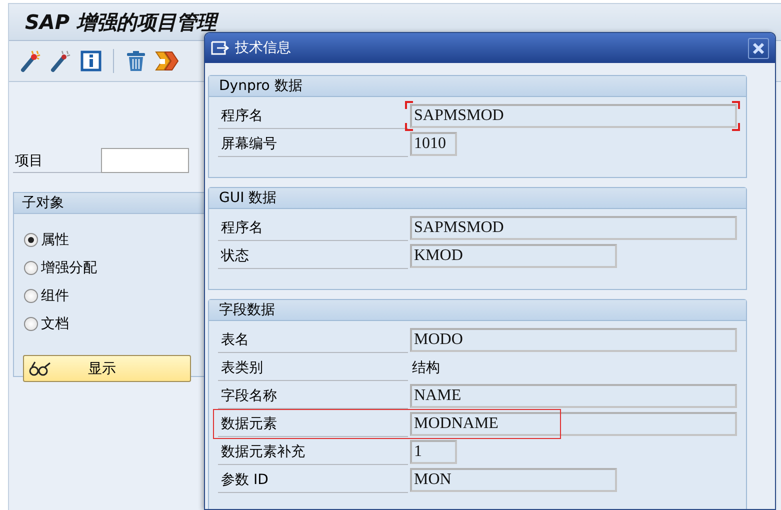  What do you see at coordinates (313, 479) in the screenshot?
I see `field-label: 参数 ID` at bounding box center [313, 479].